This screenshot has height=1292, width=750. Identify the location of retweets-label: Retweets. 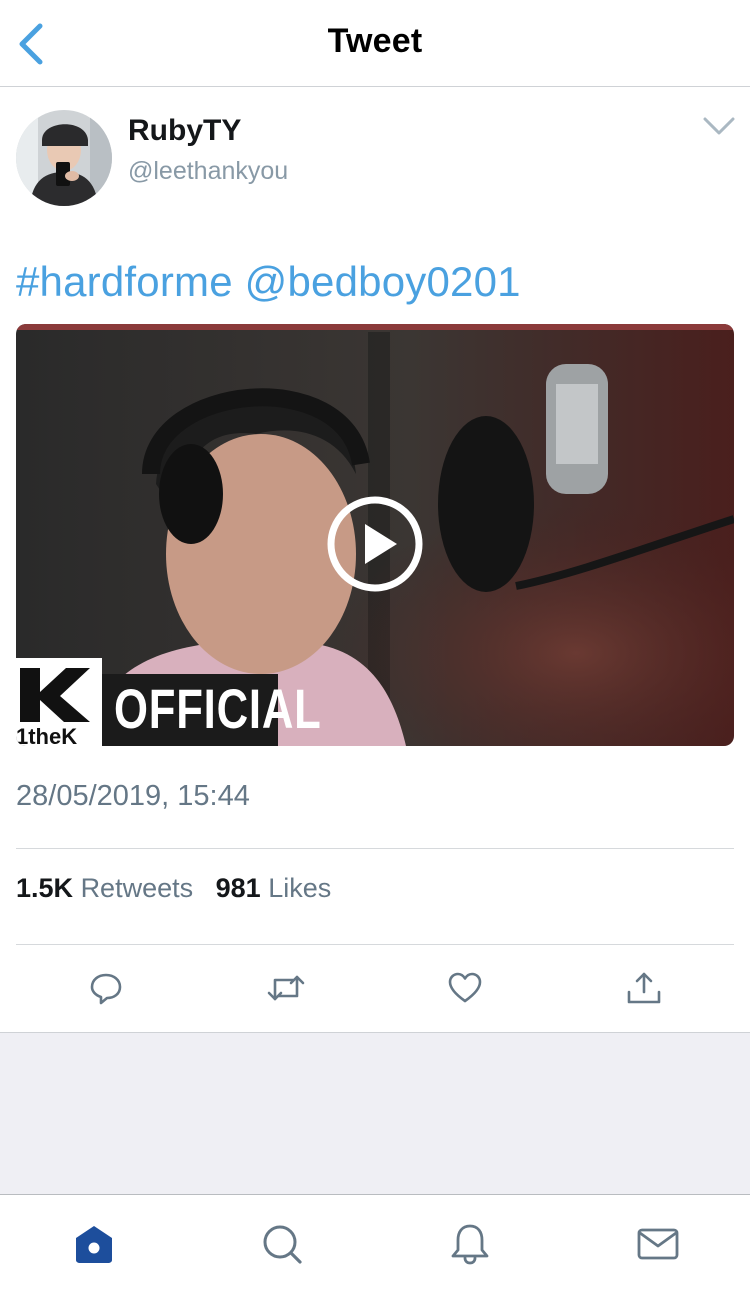
(137, 888).